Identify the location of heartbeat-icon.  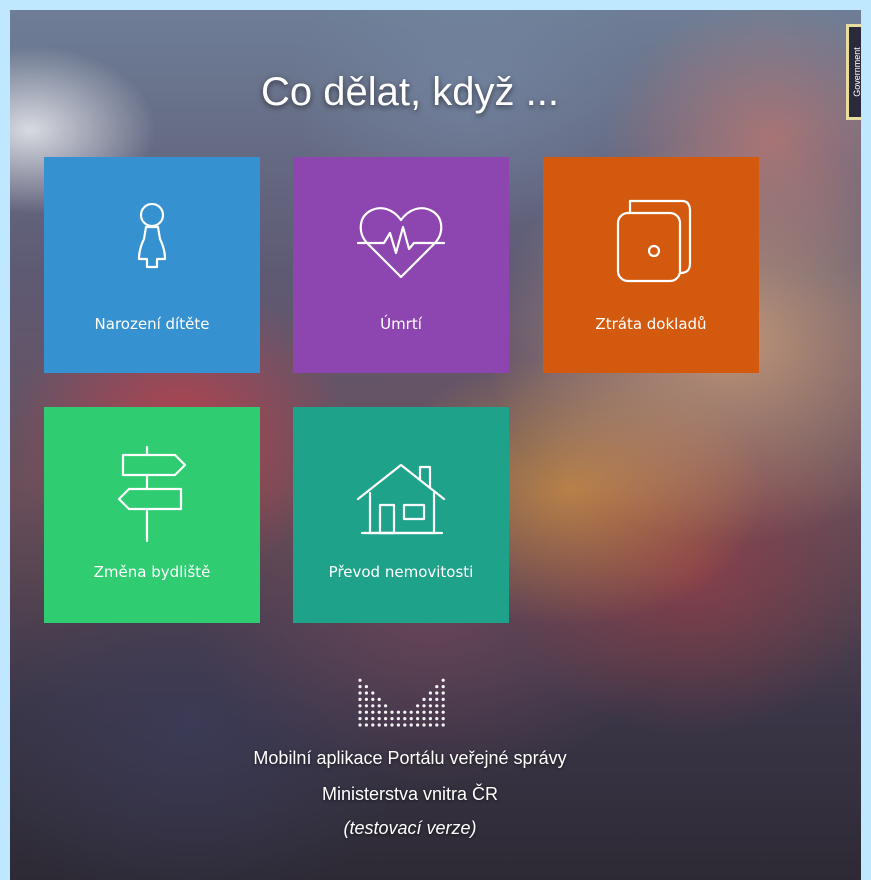
(401, 243).